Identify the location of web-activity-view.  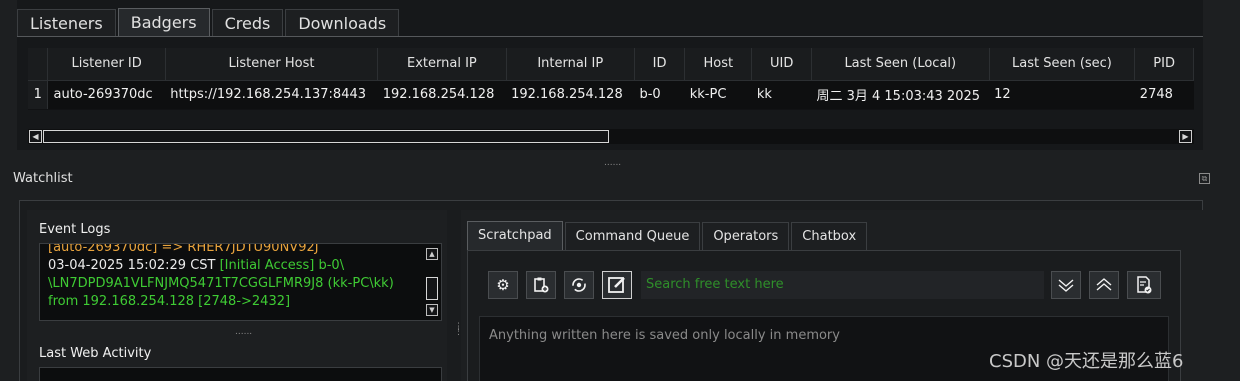
(240, 374).